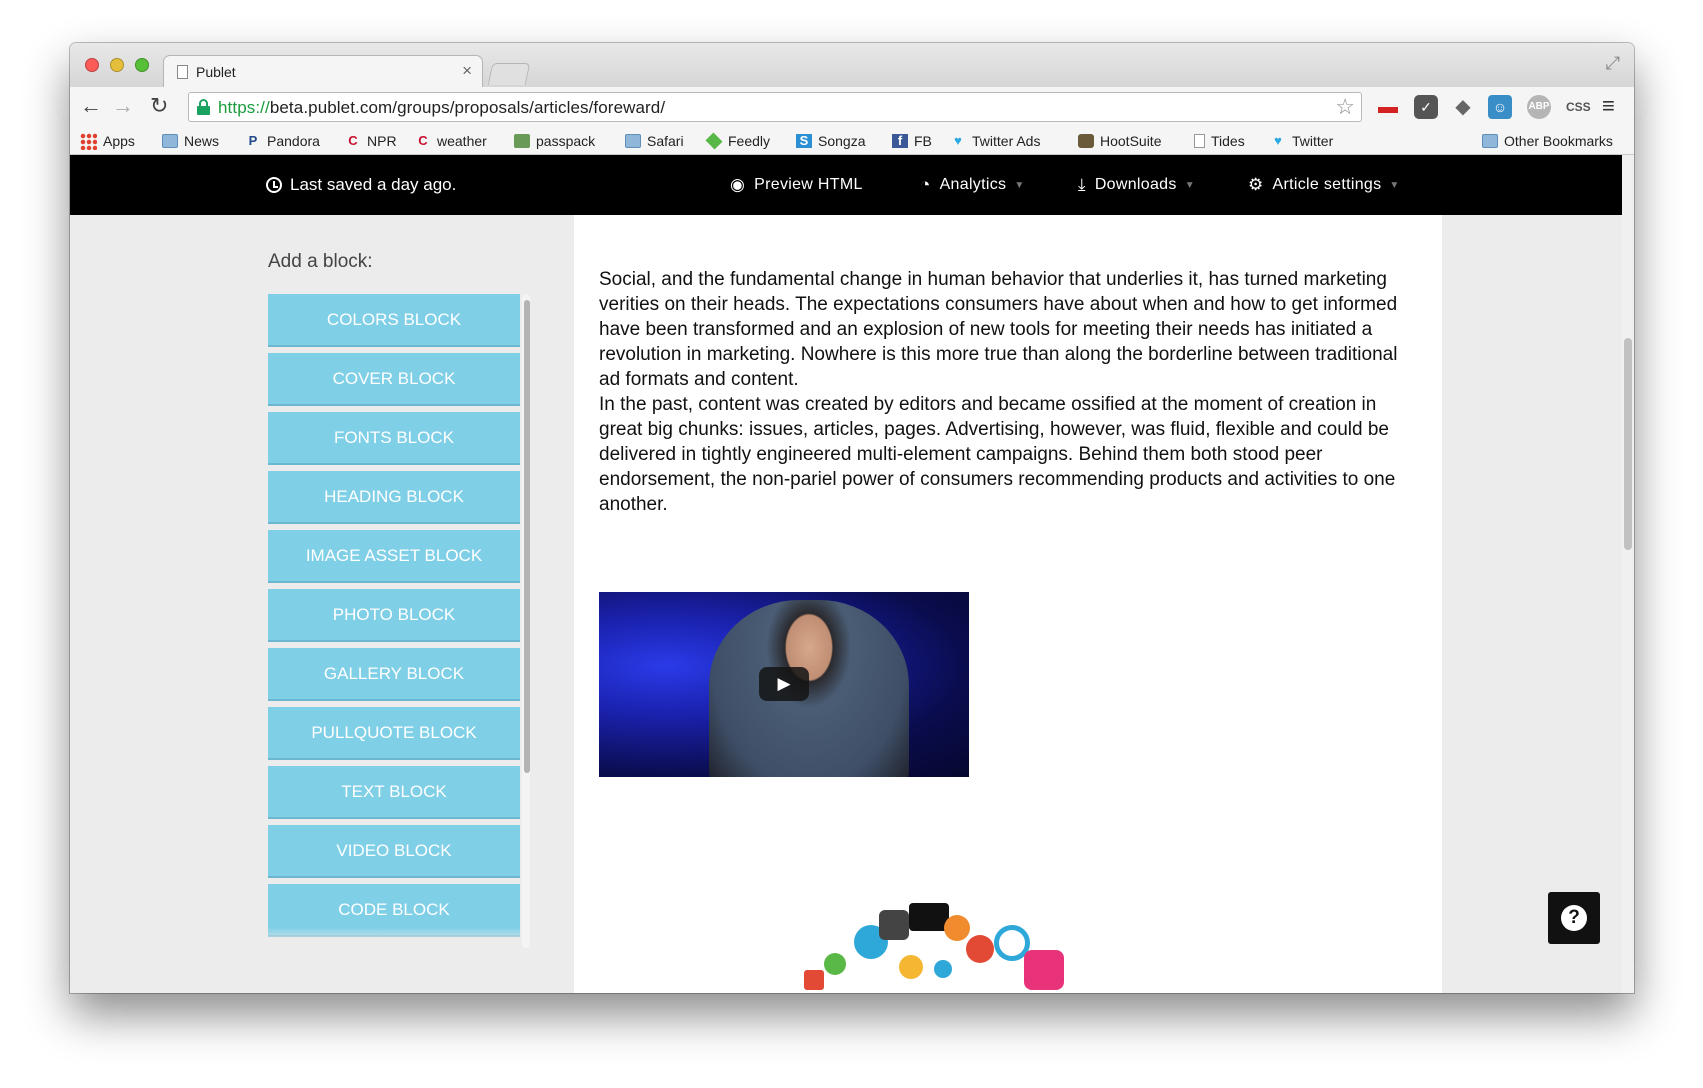 The image size is (1703, 1088). I want to click on bookmark-safari: Safari, so click(654, 141).